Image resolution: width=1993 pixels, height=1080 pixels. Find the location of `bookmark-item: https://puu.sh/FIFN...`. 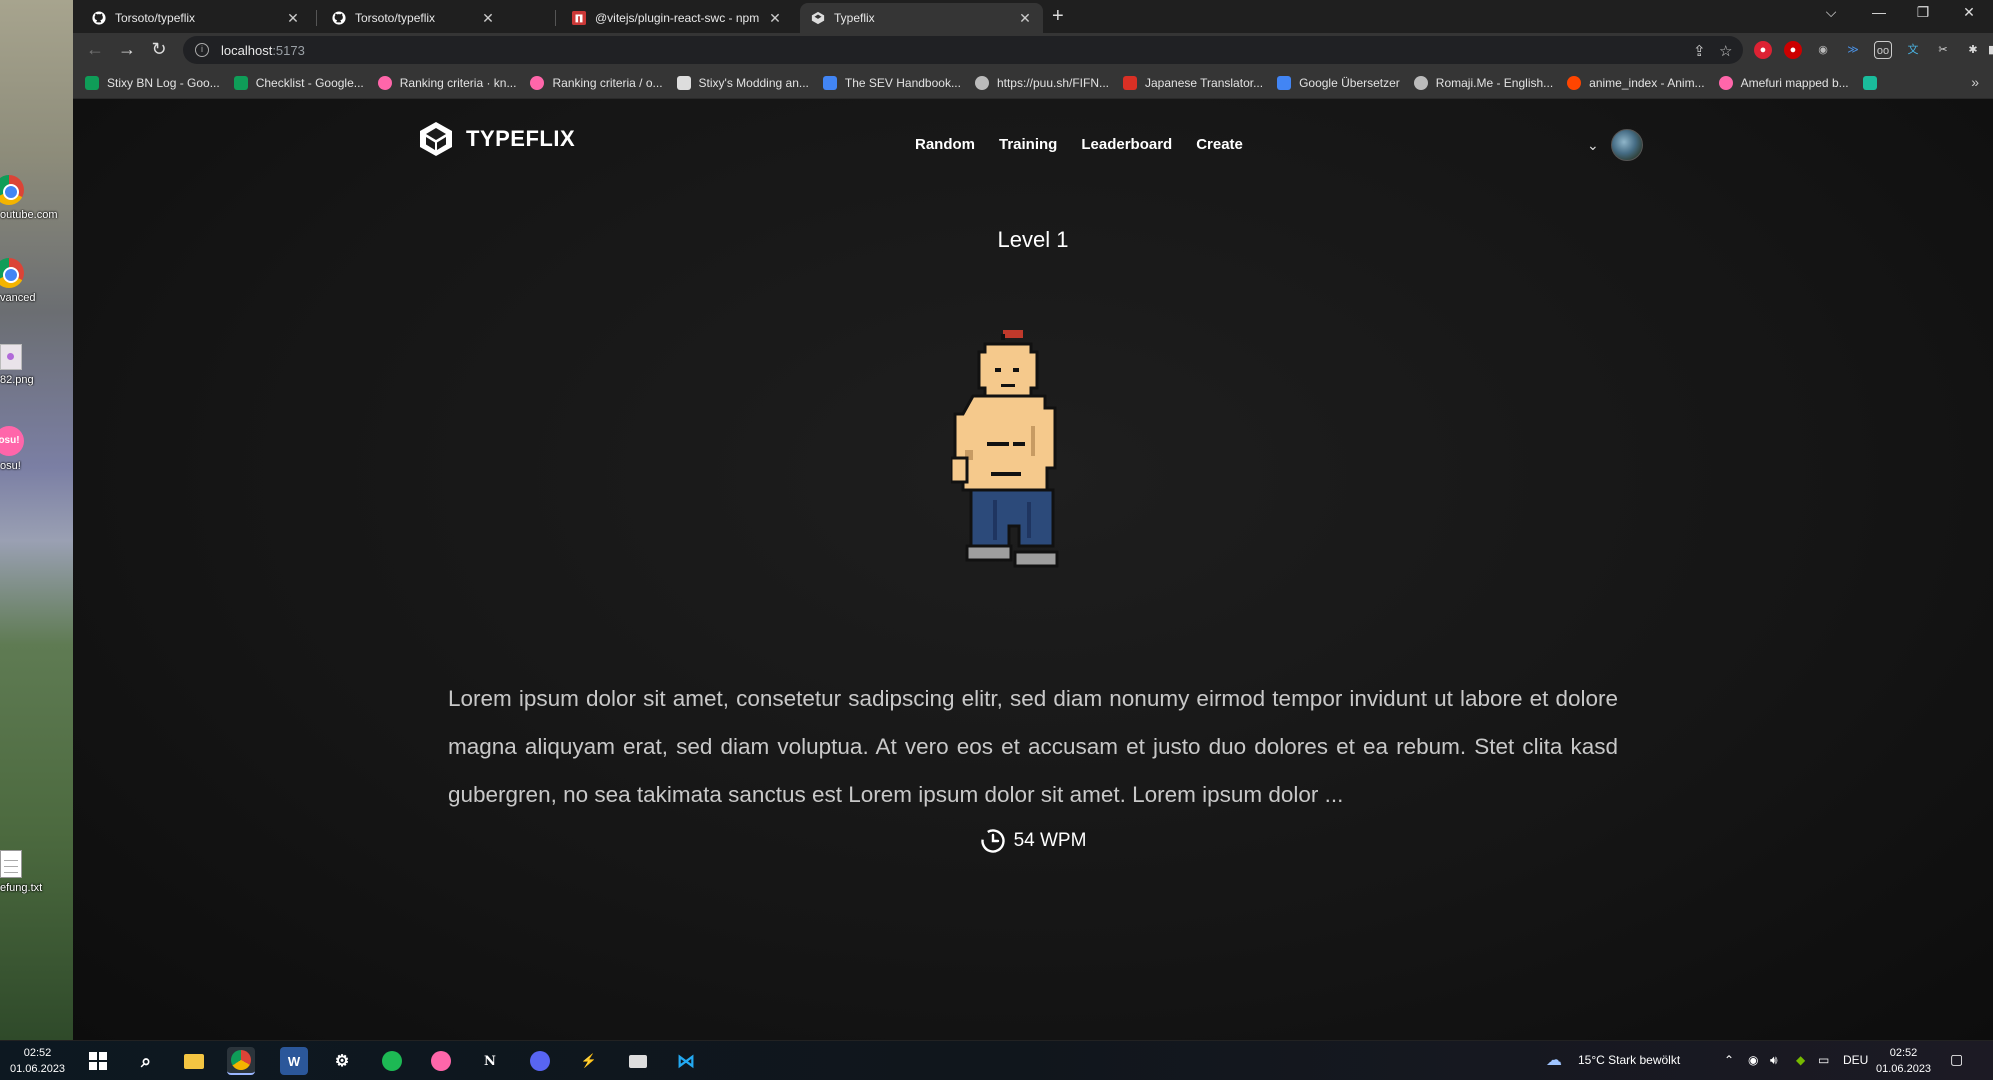

bookmark-item: https://puu.sh/FIFN... is located at coordinates (1041, 82).